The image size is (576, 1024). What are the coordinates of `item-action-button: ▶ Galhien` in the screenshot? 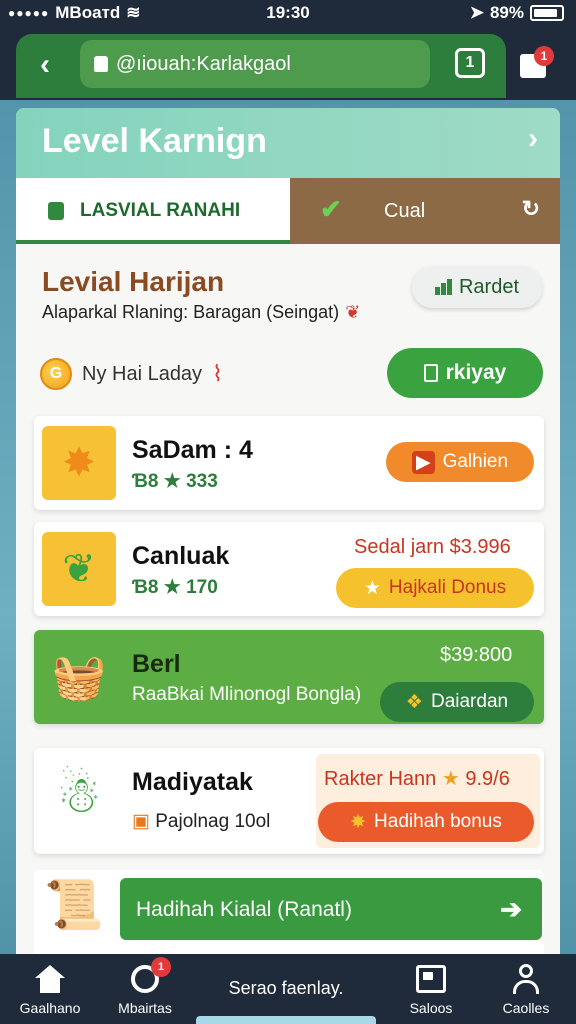 It's located at (460, 462).